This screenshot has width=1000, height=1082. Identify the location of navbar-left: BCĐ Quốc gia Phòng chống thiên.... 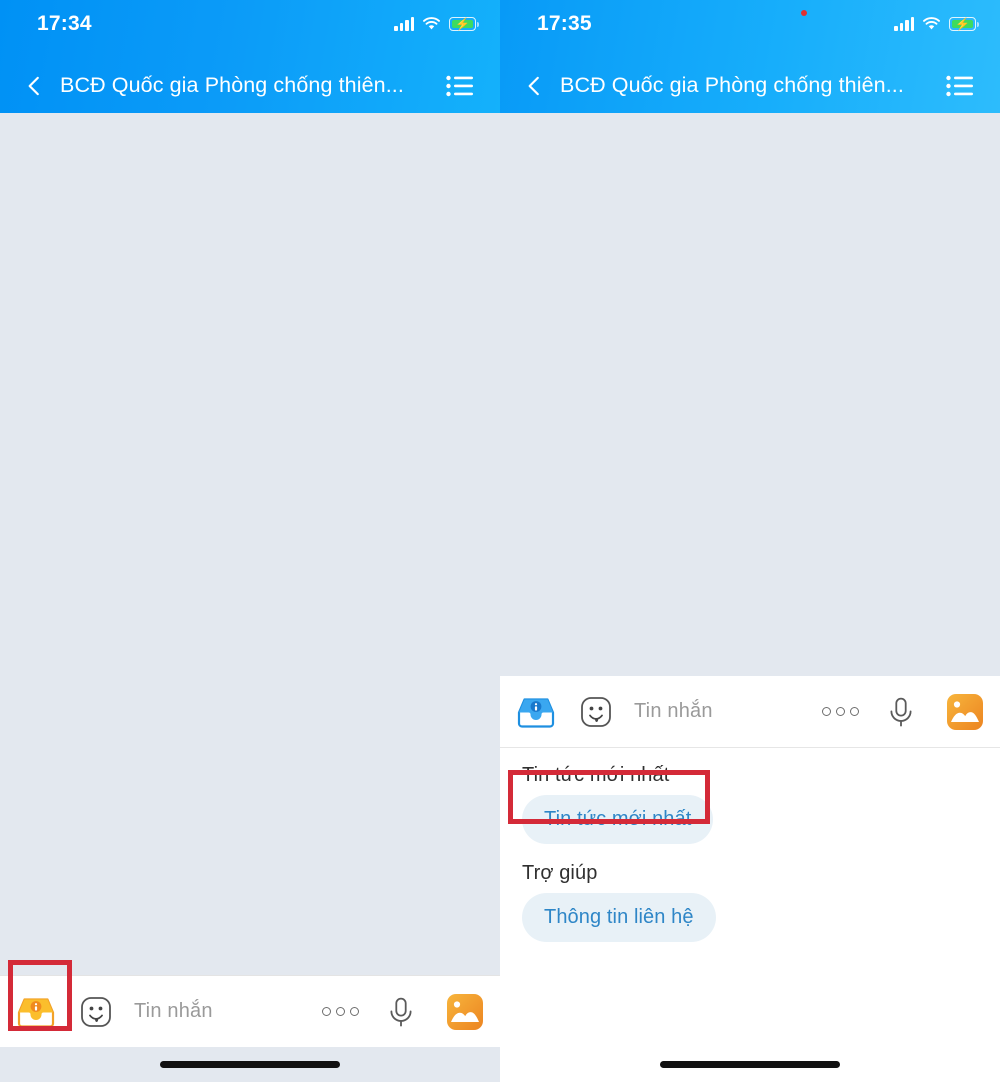
(250, 85).